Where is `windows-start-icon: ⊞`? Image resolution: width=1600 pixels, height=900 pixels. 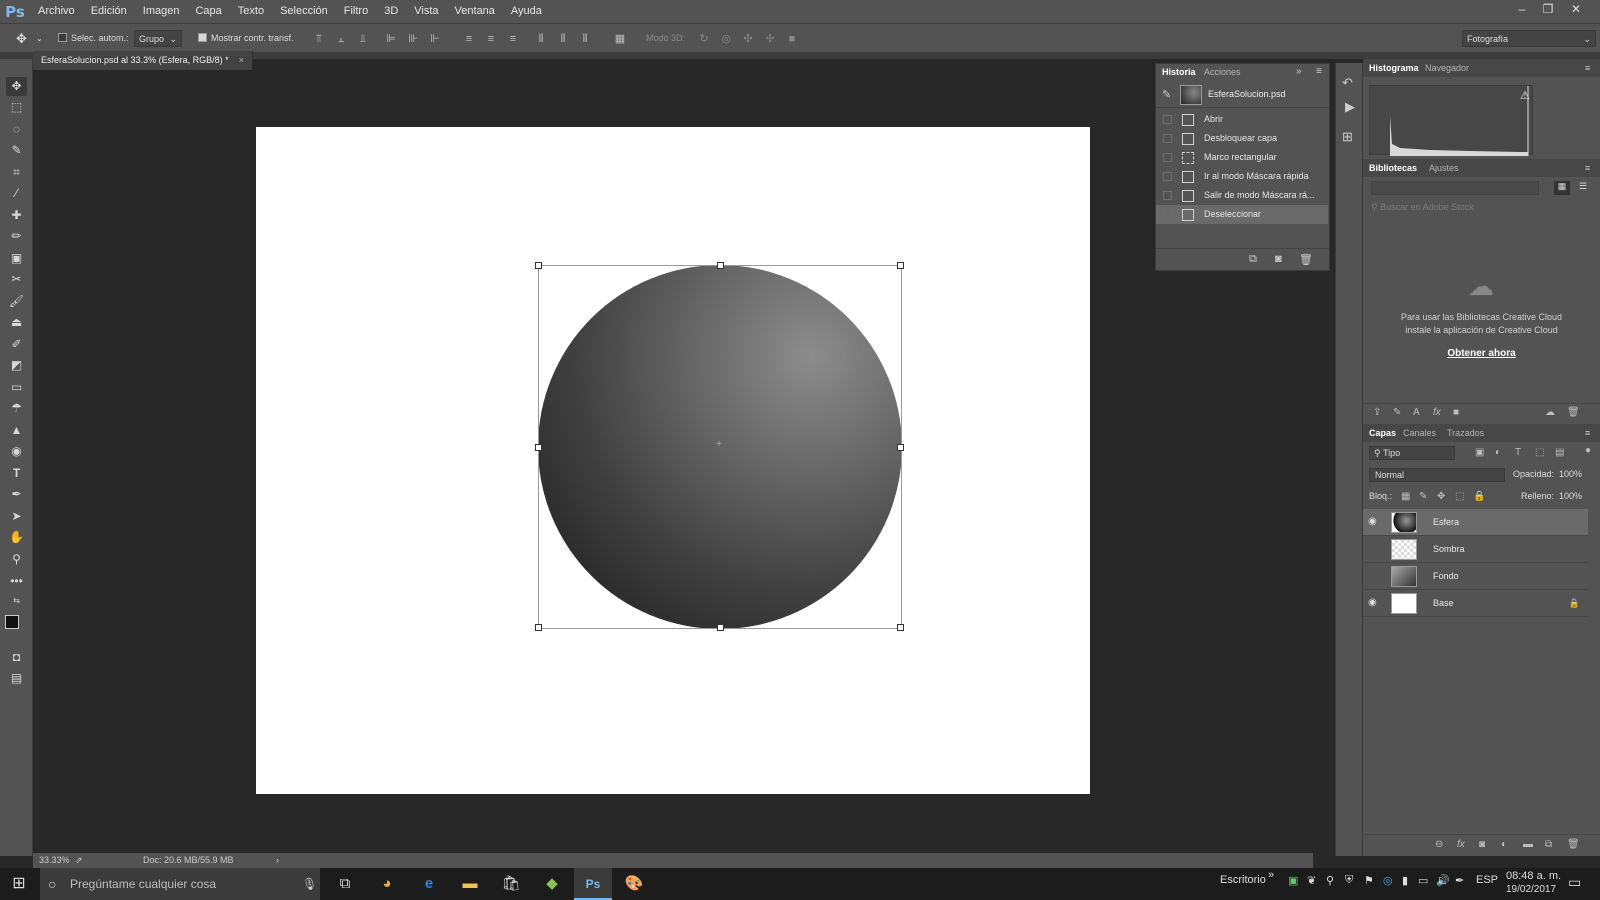
windows-start-icon: ⊞ is located at coordinates (19, 884).